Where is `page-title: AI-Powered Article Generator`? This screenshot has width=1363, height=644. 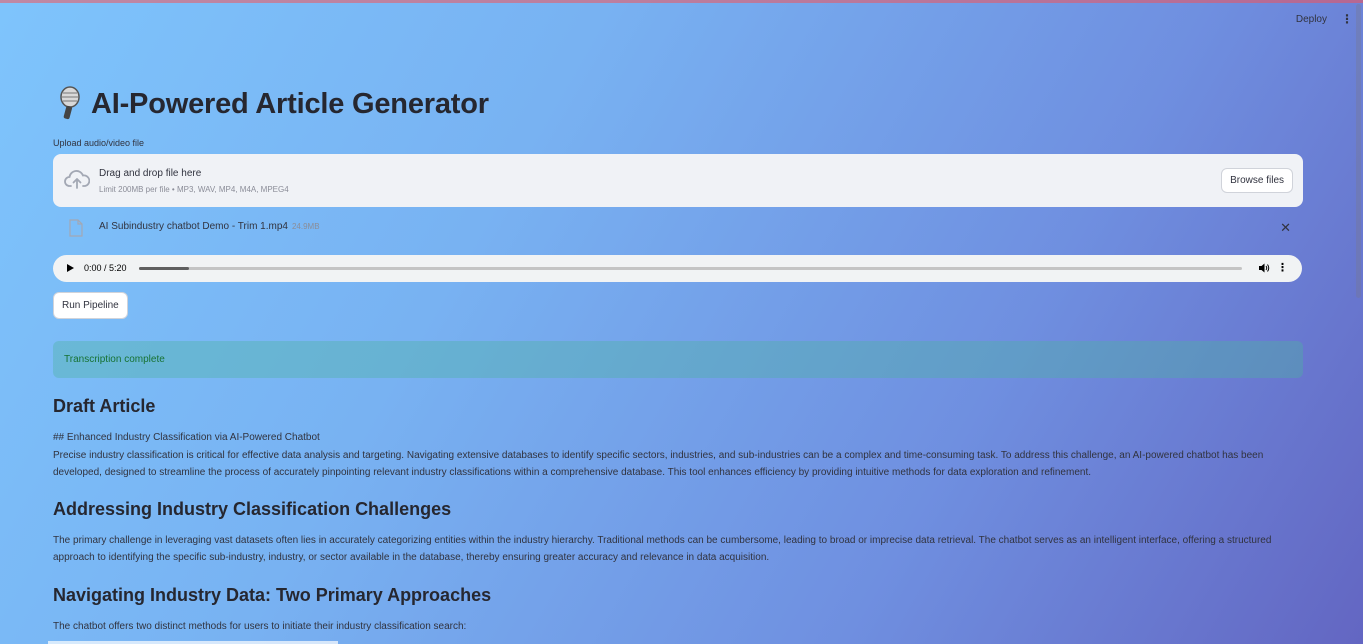
page-title: AI-Powered Article Generator is located at coordinates (290, 103).